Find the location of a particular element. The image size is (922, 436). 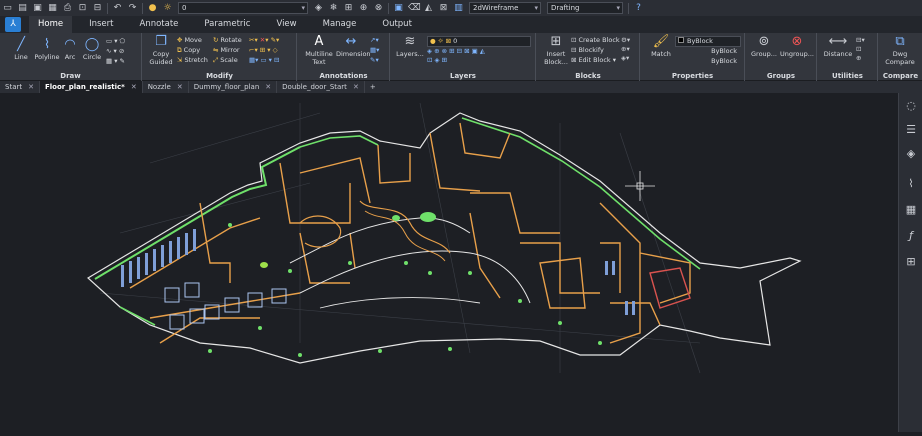

save-as-icon: ▦ is located at coordinates (52, 8).